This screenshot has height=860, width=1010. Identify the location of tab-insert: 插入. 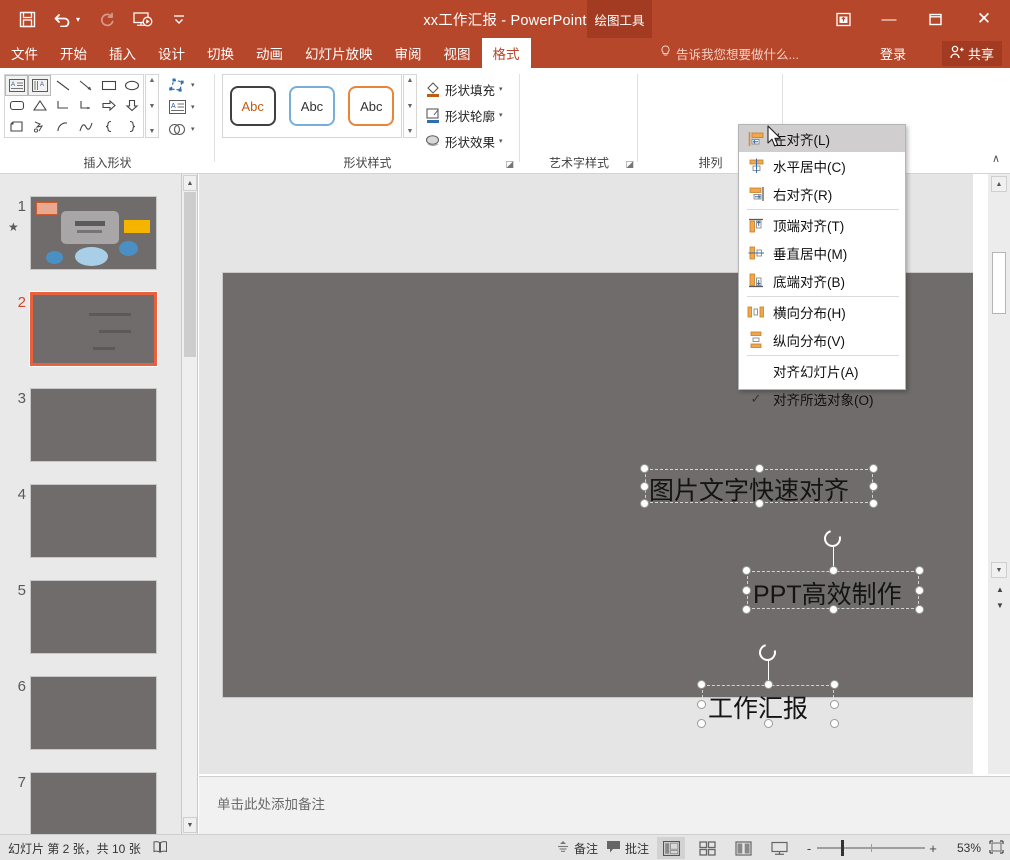
(122, 53).